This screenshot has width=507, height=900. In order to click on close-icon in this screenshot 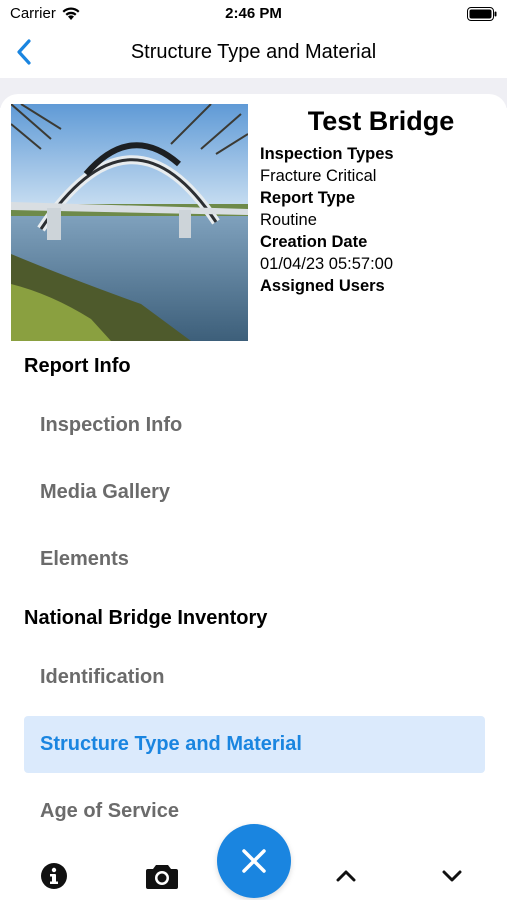, I will do `click(254, 861)`.